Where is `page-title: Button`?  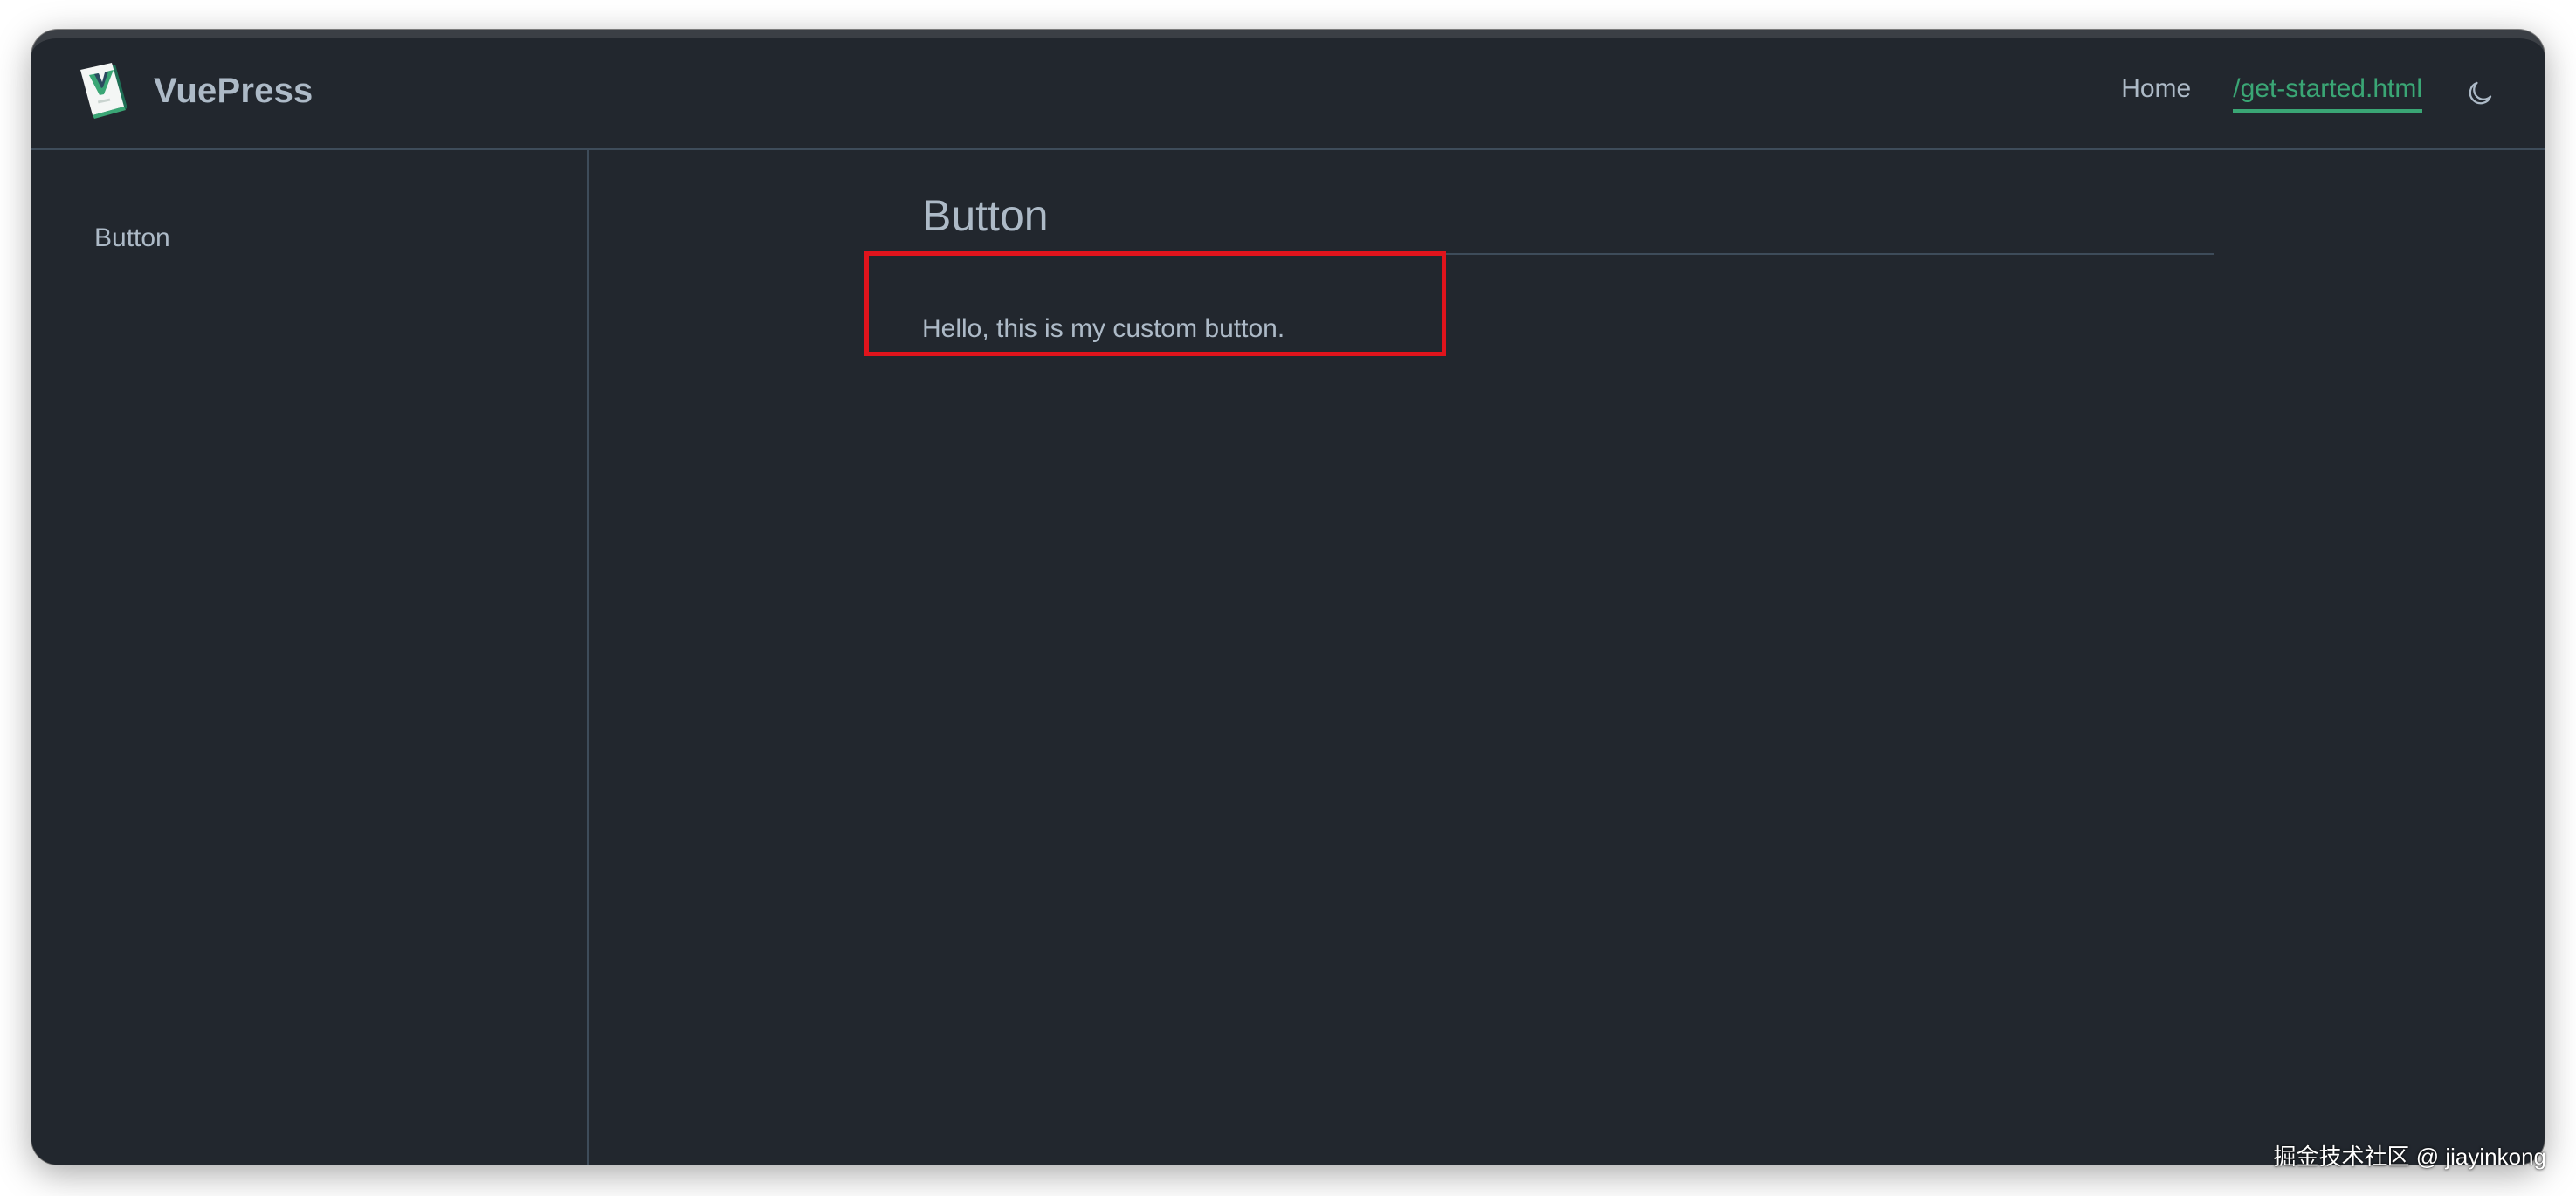 page-title: Button is located at coordinates (1568, 222).